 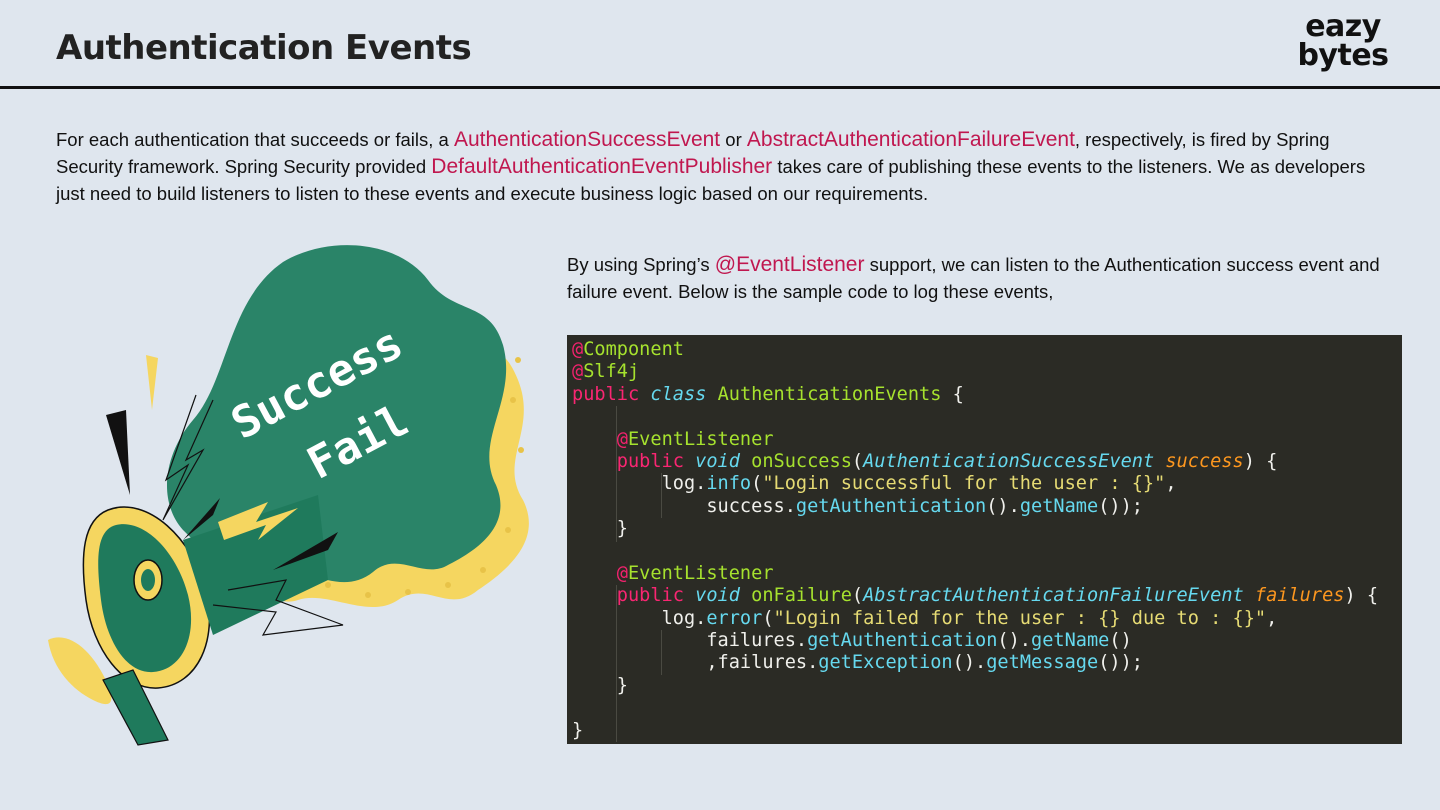 I want to click on failure-event-highlight: AbstractAuthenticationFailureEvent, so click(x=910, y=139).